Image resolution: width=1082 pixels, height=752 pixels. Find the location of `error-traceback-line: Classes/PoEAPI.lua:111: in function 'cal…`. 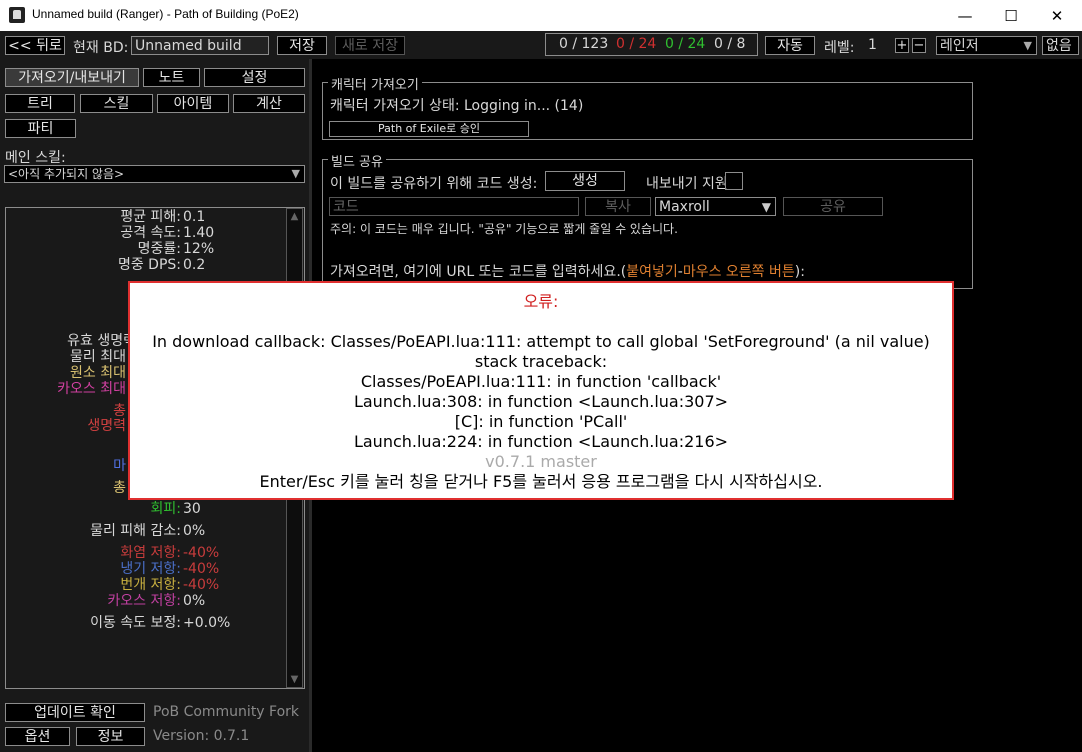

error-traceback-line: Classes/PoEAPI.lua:111: in function 'cal… is located at coordinates (541, 381).